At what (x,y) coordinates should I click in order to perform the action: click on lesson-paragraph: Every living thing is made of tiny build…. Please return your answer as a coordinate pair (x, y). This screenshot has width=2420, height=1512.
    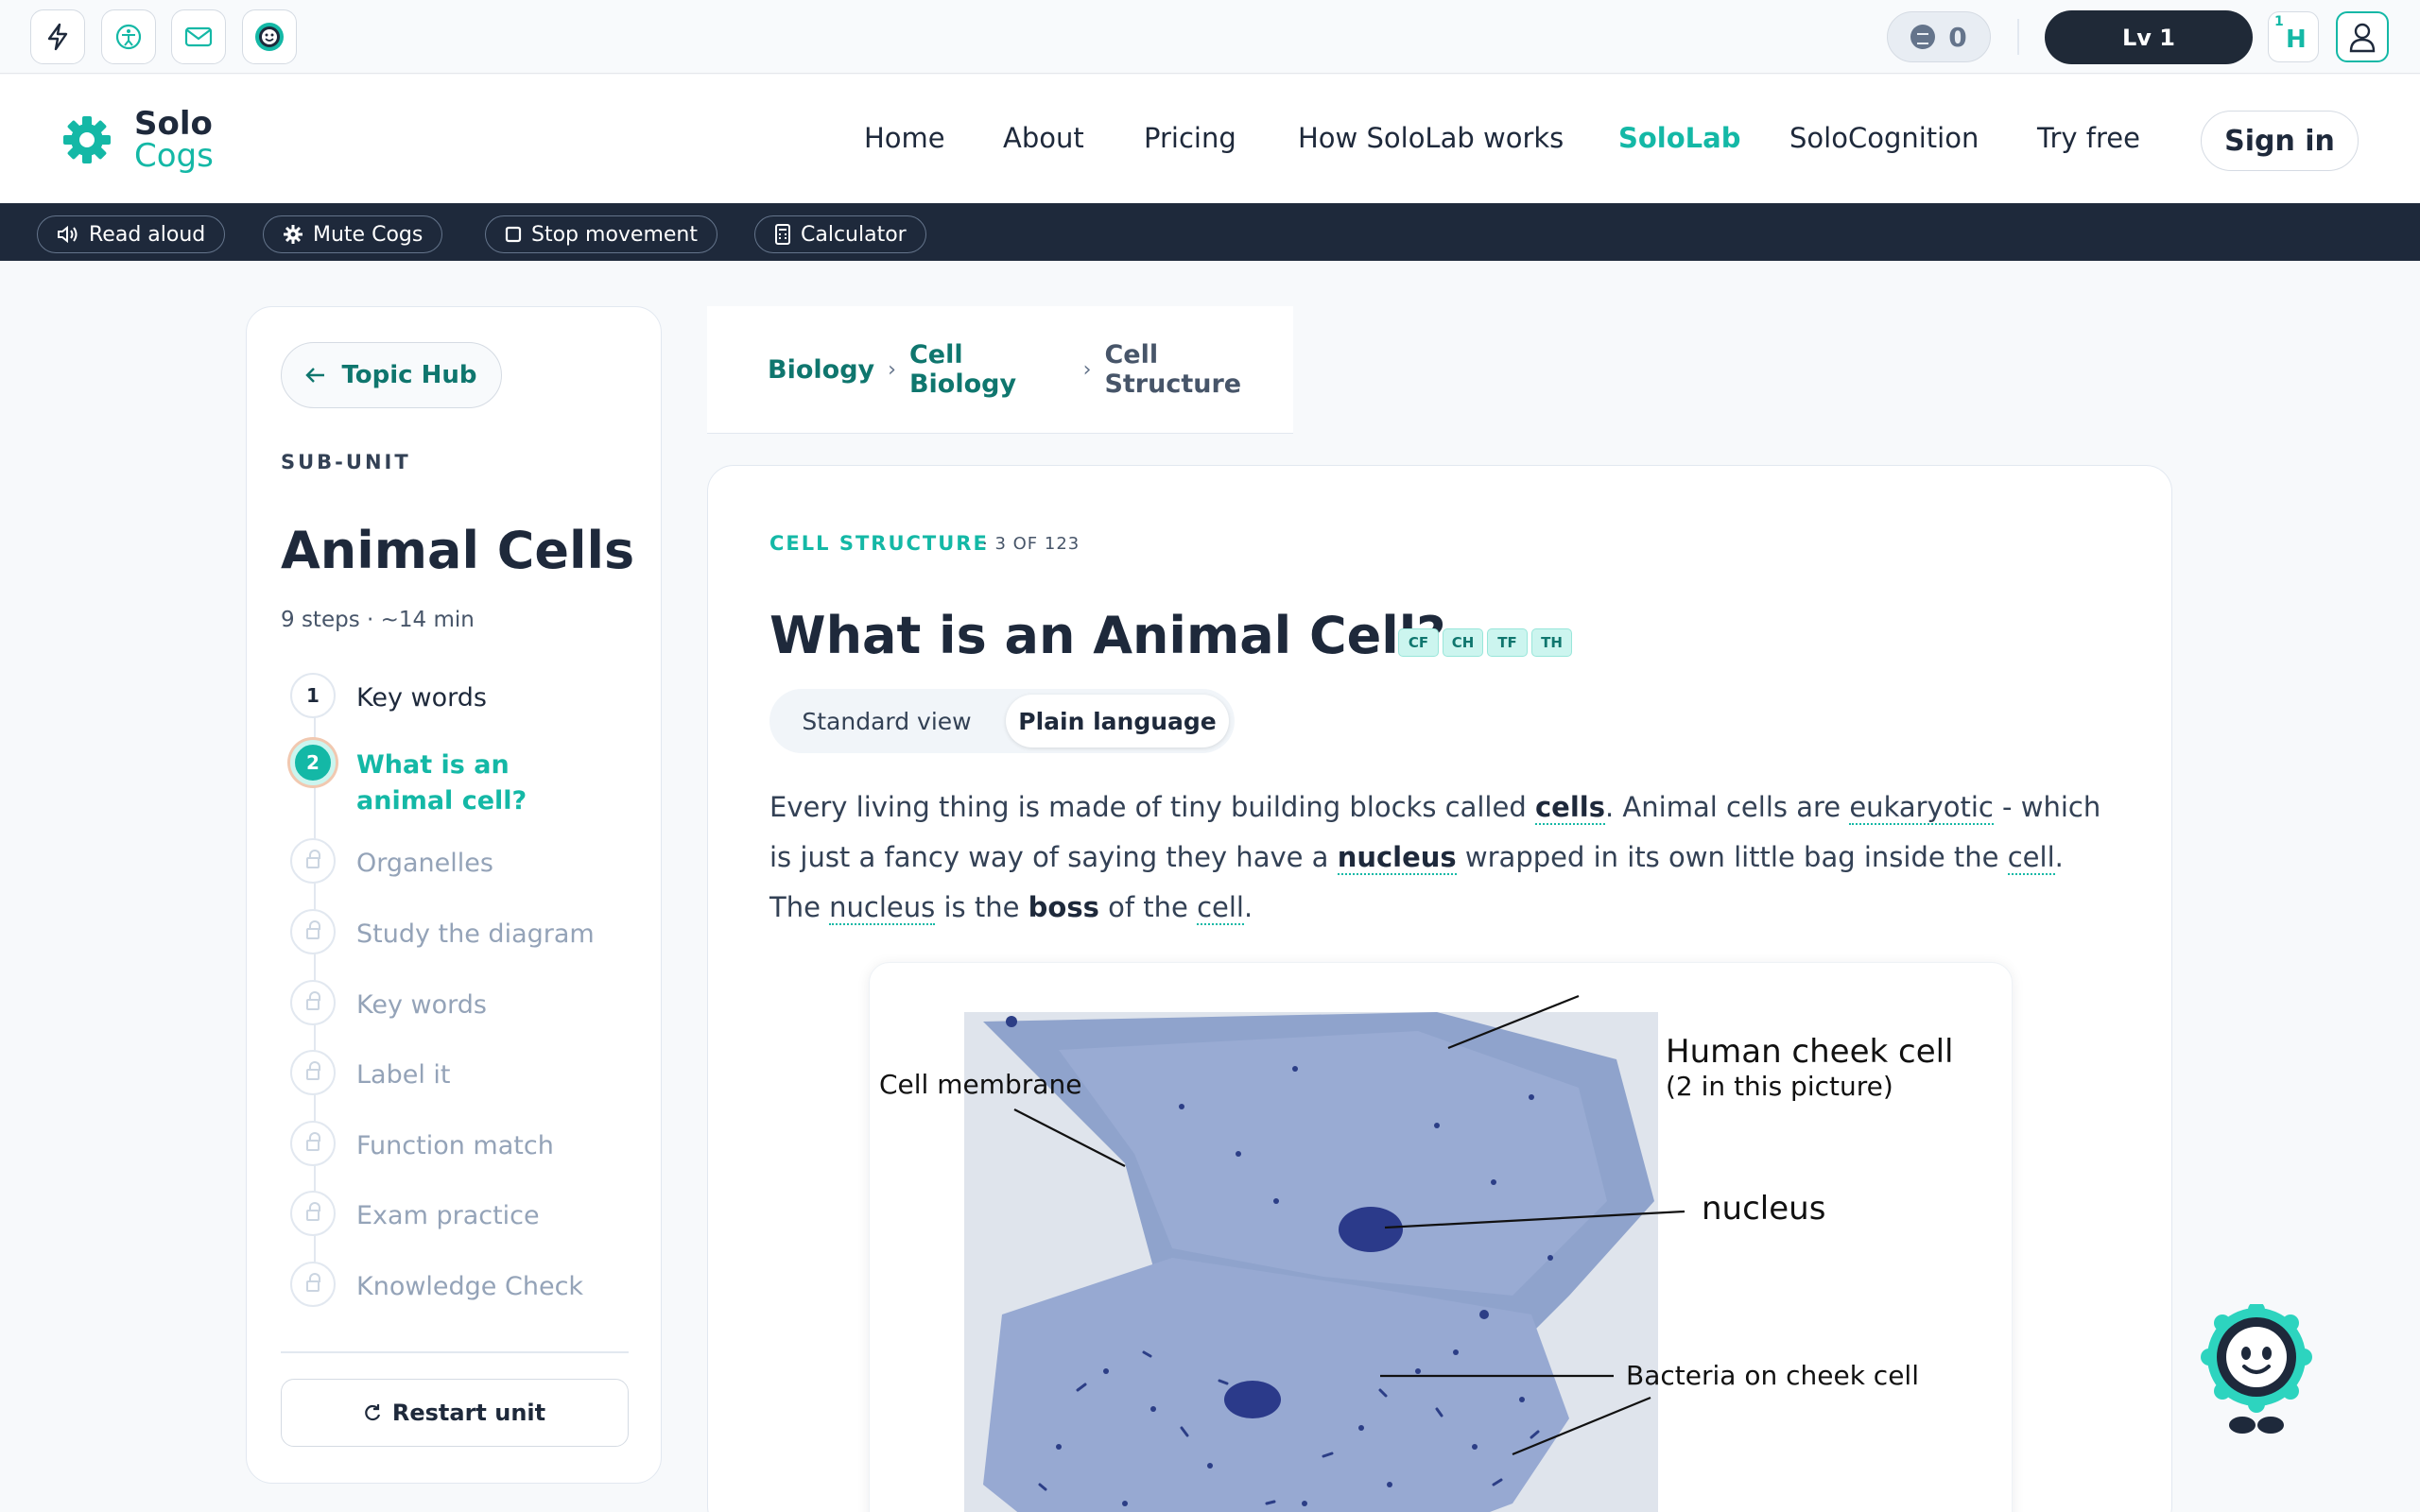
    Looking at the image, I should click on (1435, 857).